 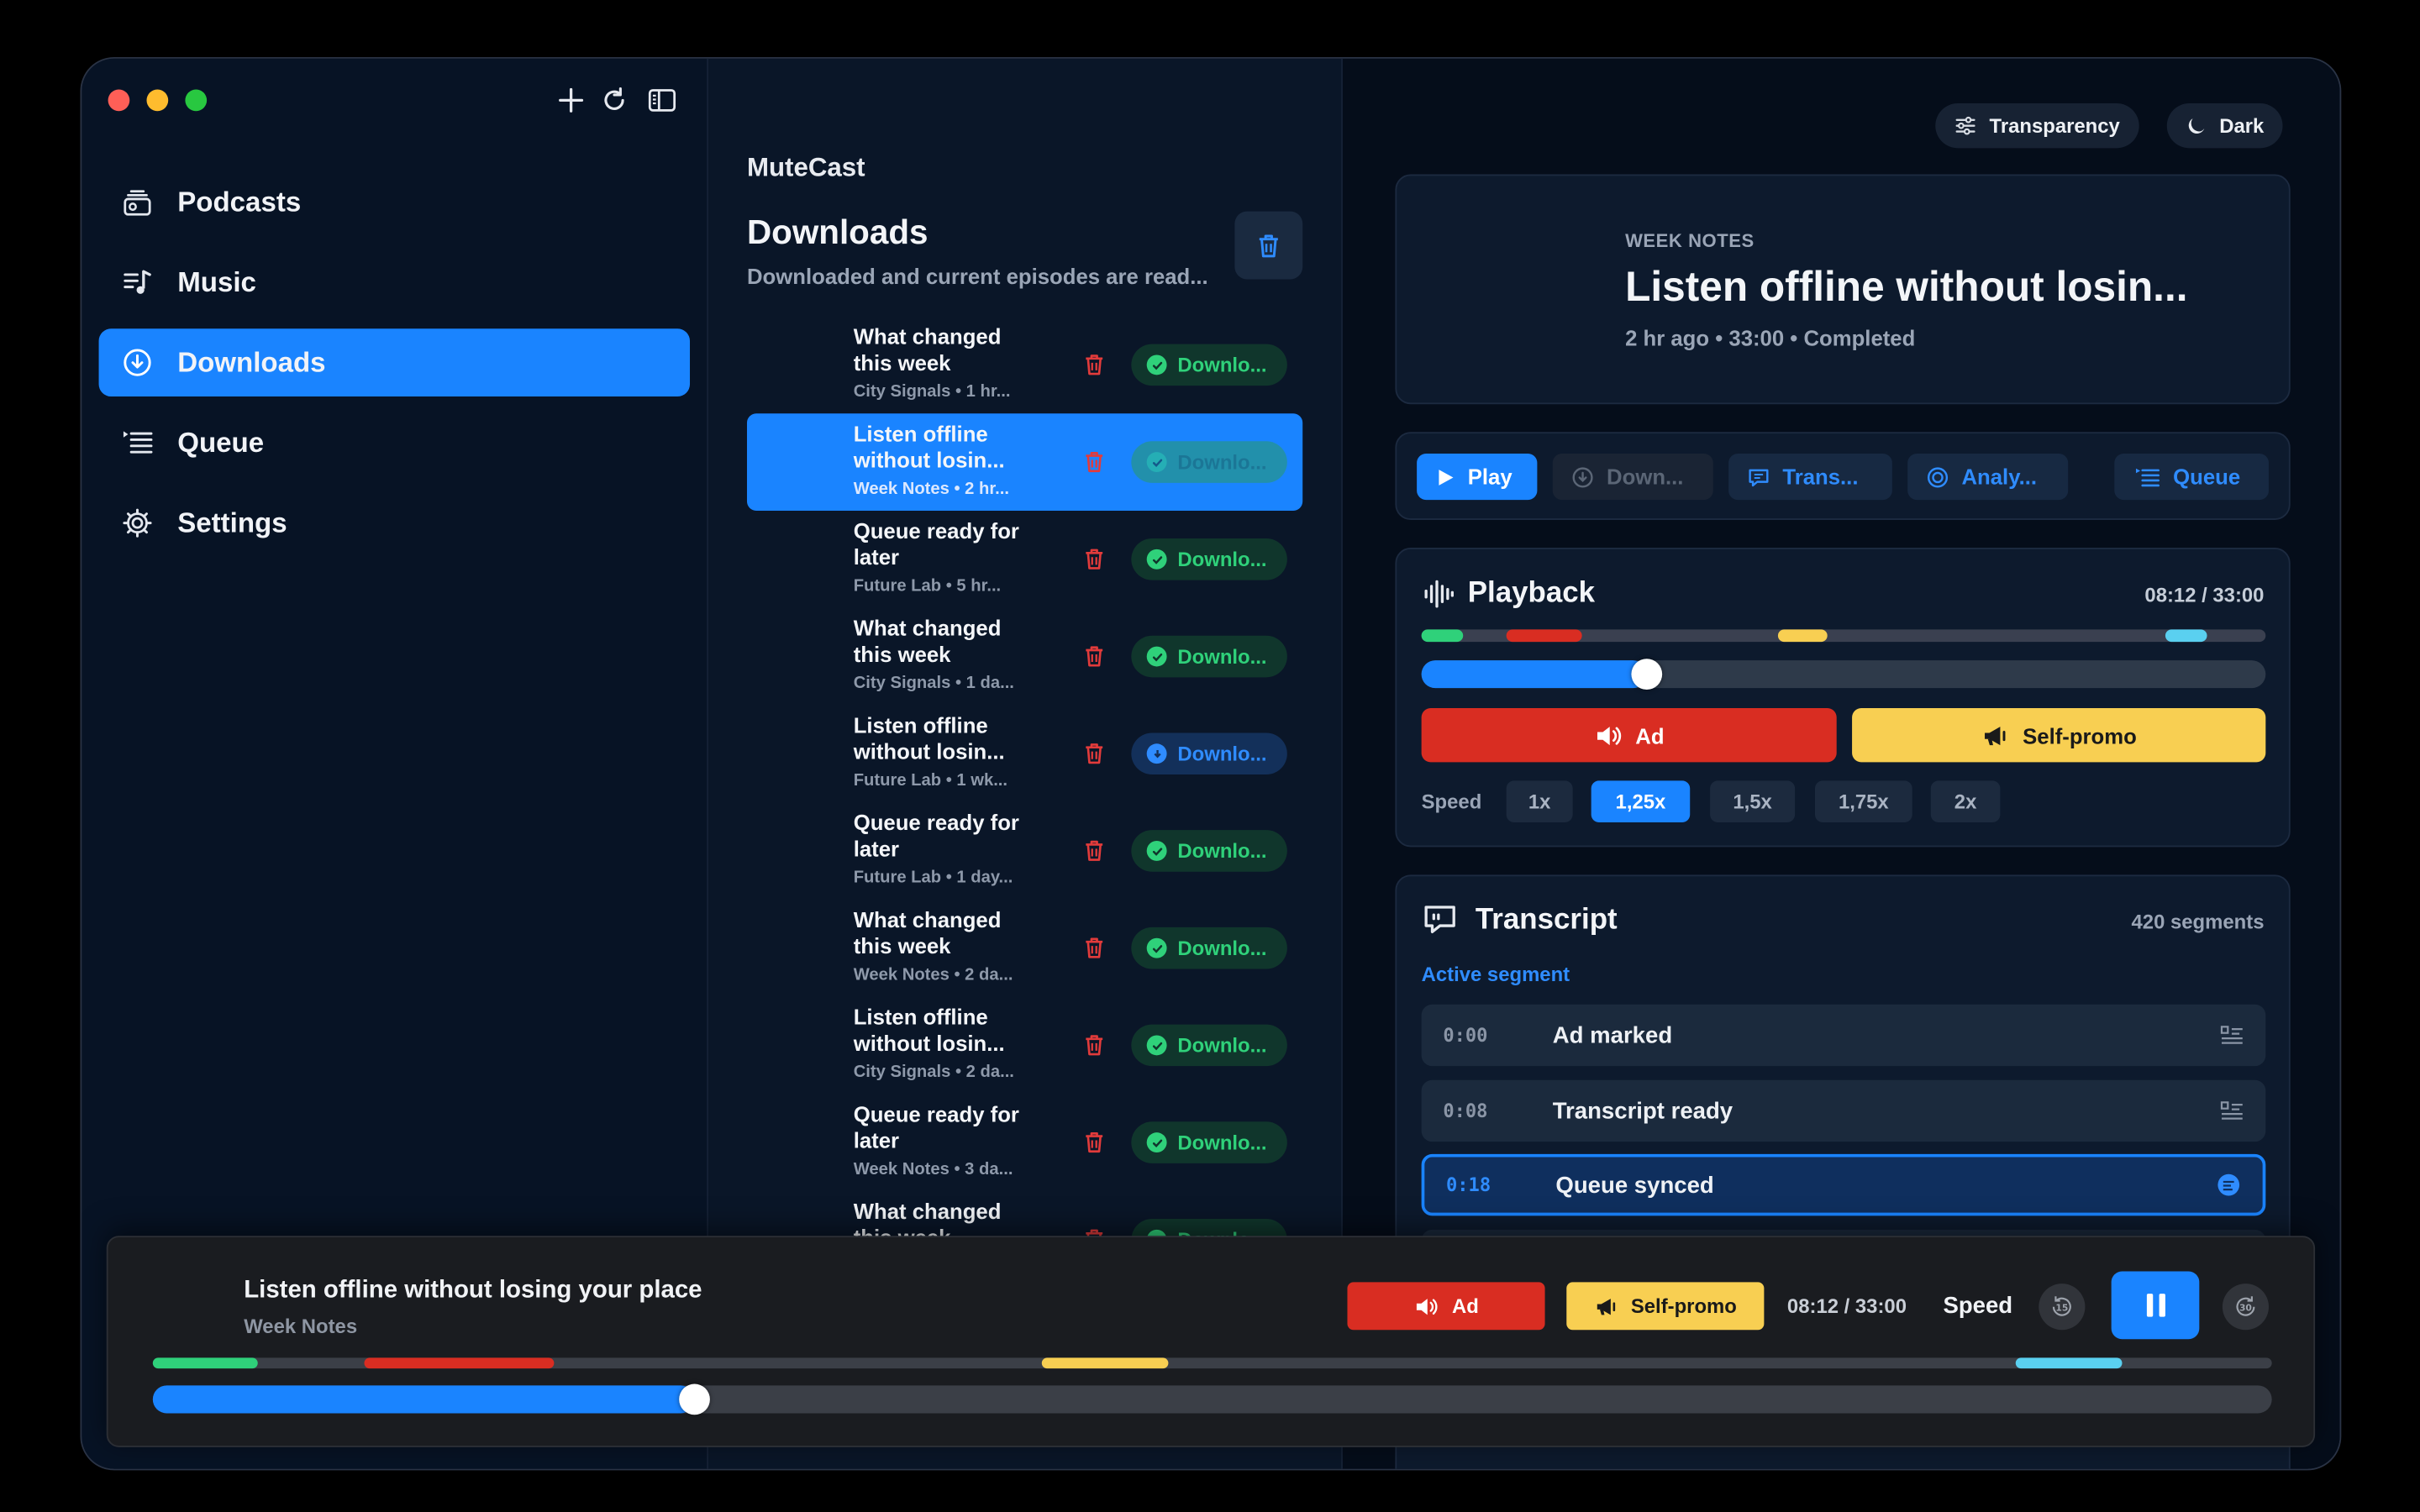 I want to click on sidebar-item-settings: Settings, so click(x=394, y=523).